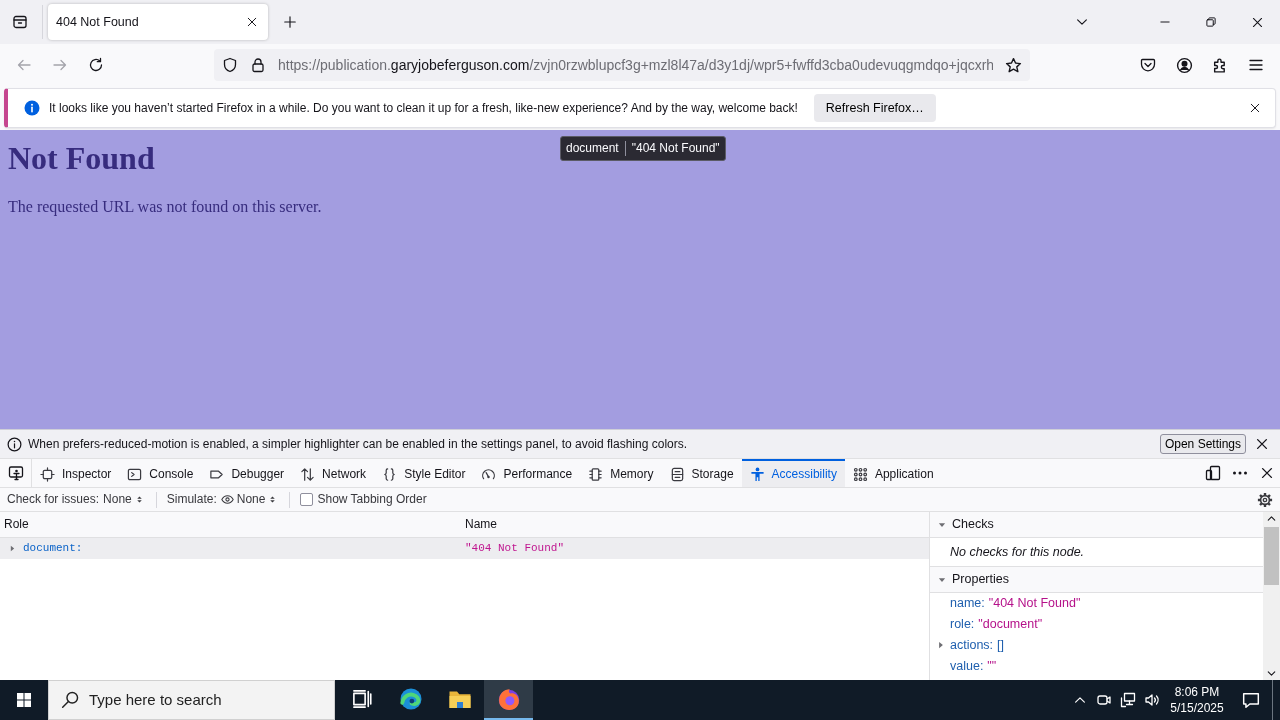 This screenshot has width=1280, height=720. What do you see at coordinates (1096, 580) in the screenshot?
I see `section-header: Properties` at bounding box center [1096, 580].